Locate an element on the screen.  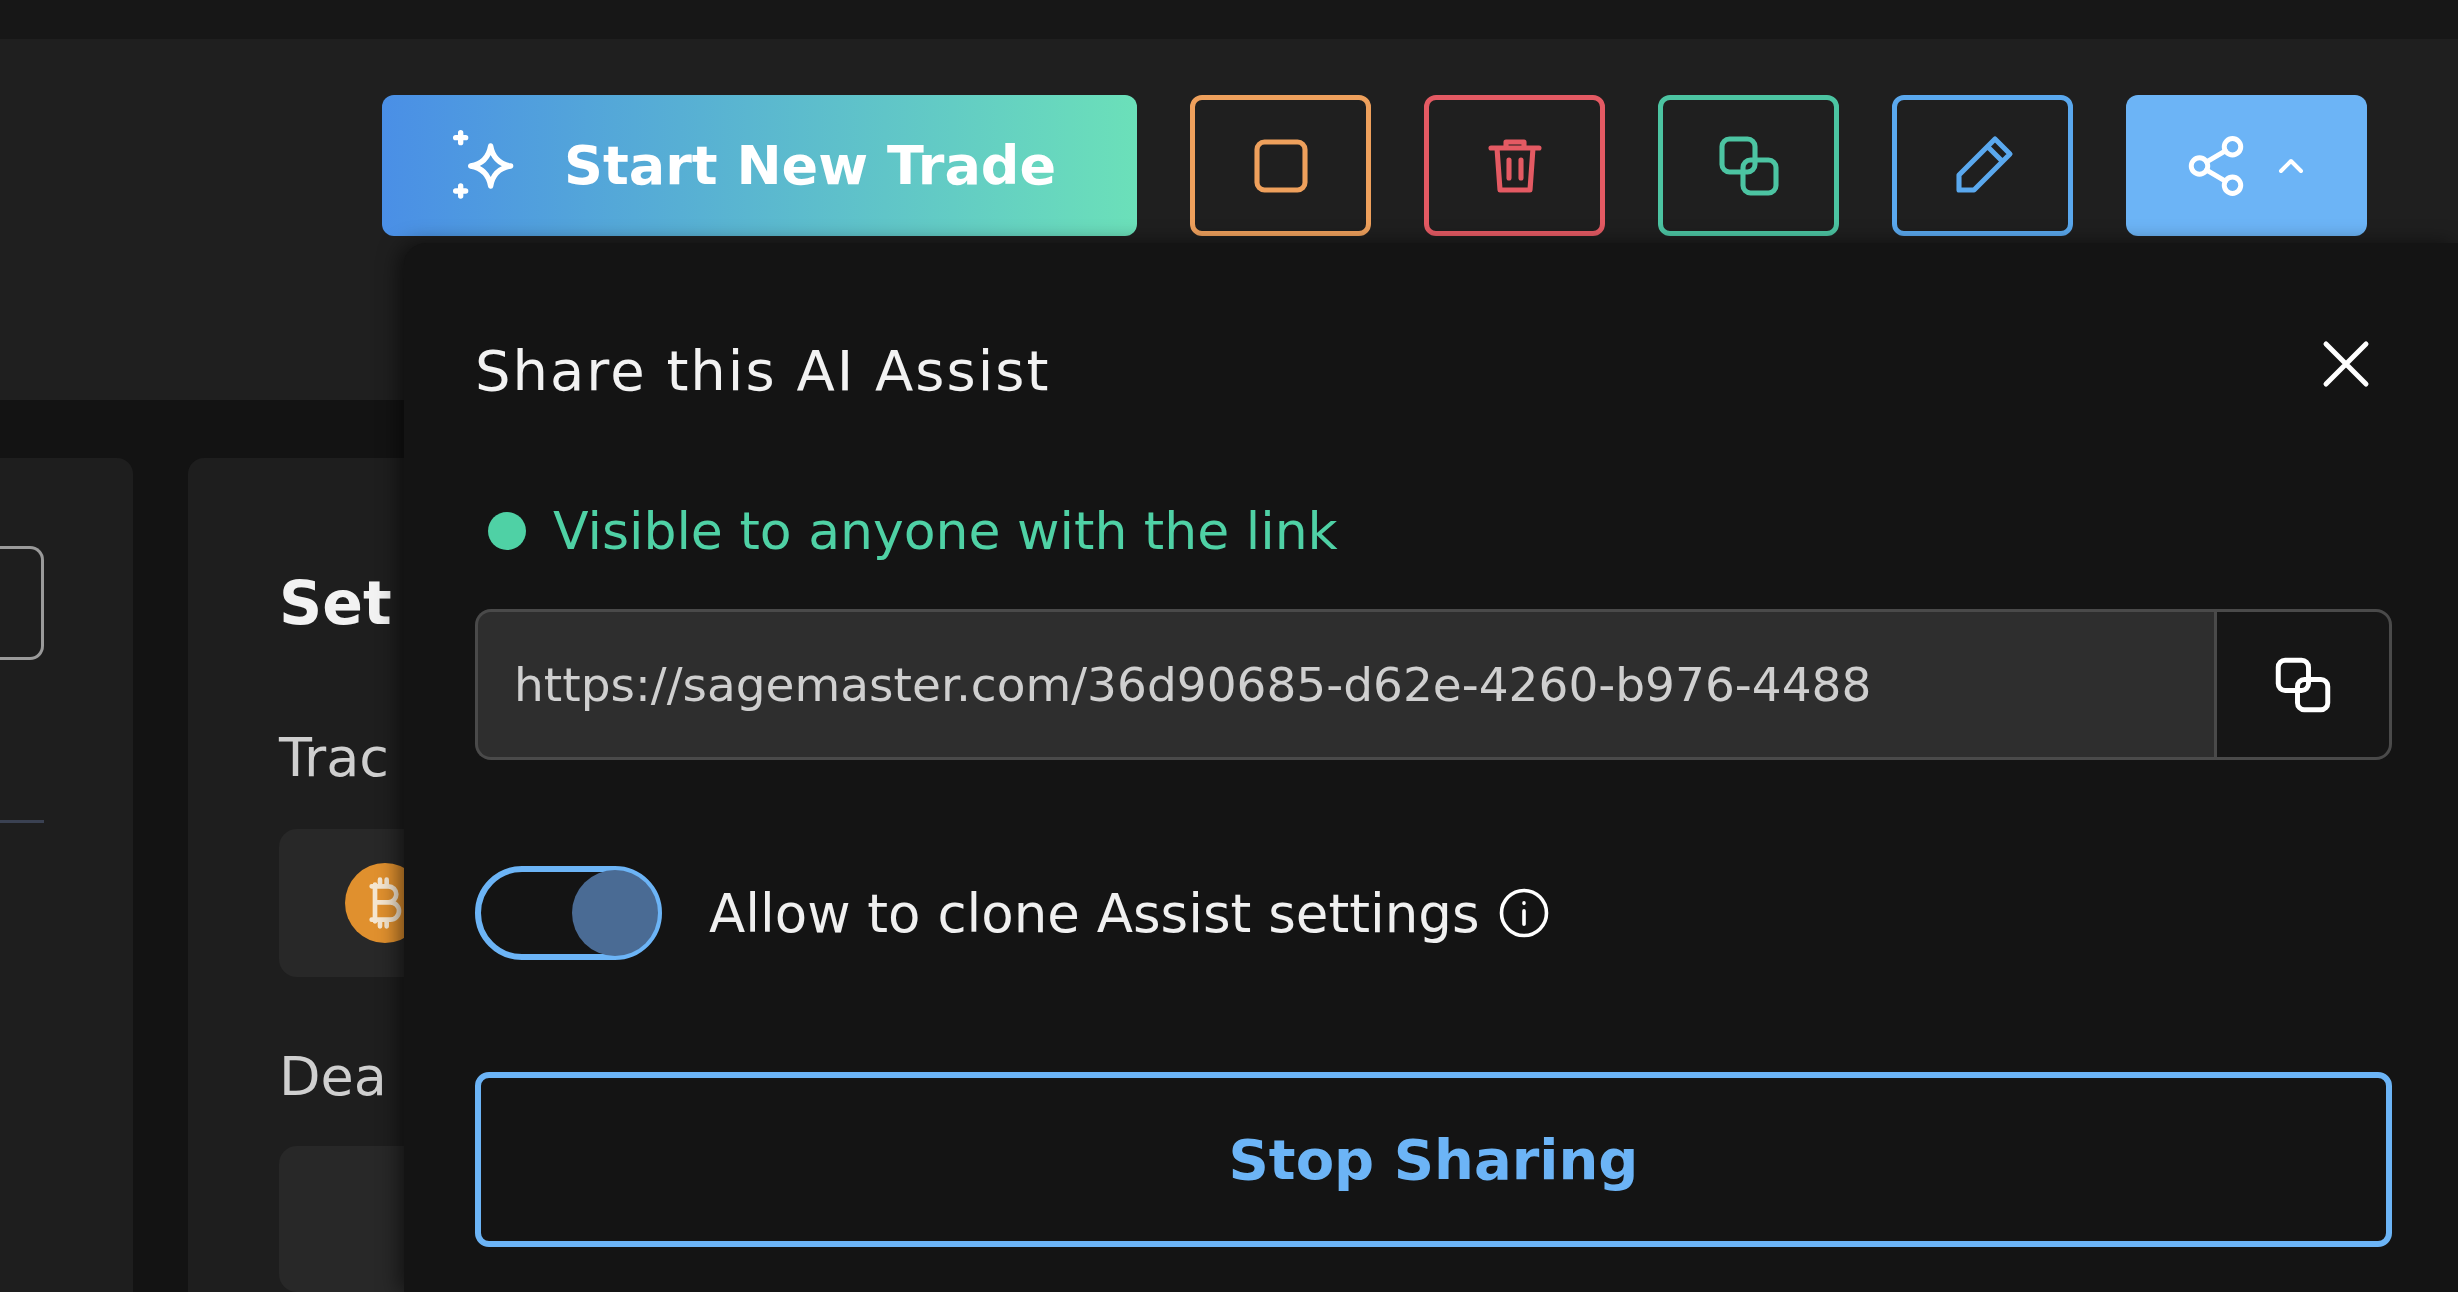
copy-link-button is located at coordinates (2303, 684).